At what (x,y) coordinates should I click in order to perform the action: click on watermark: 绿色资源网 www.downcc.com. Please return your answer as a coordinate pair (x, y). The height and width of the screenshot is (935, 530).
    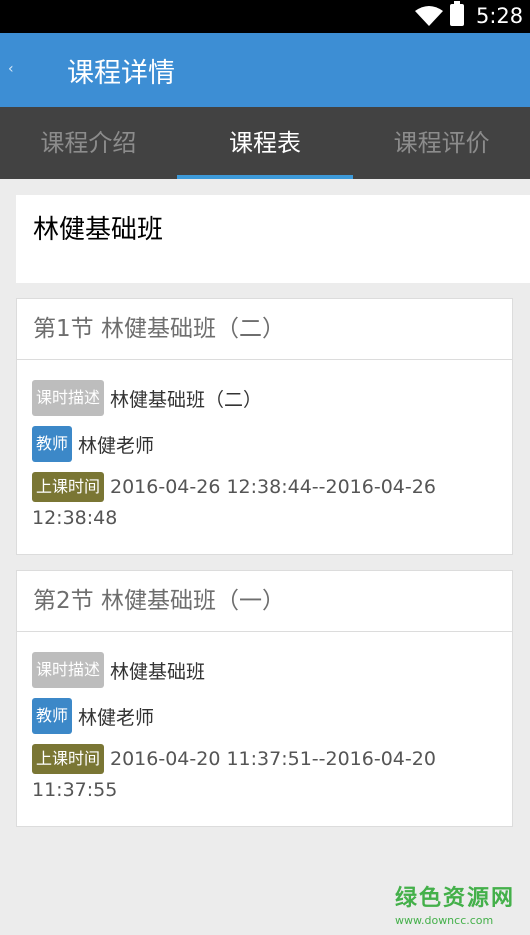
    Looking at the image, I should click on (455, 903).